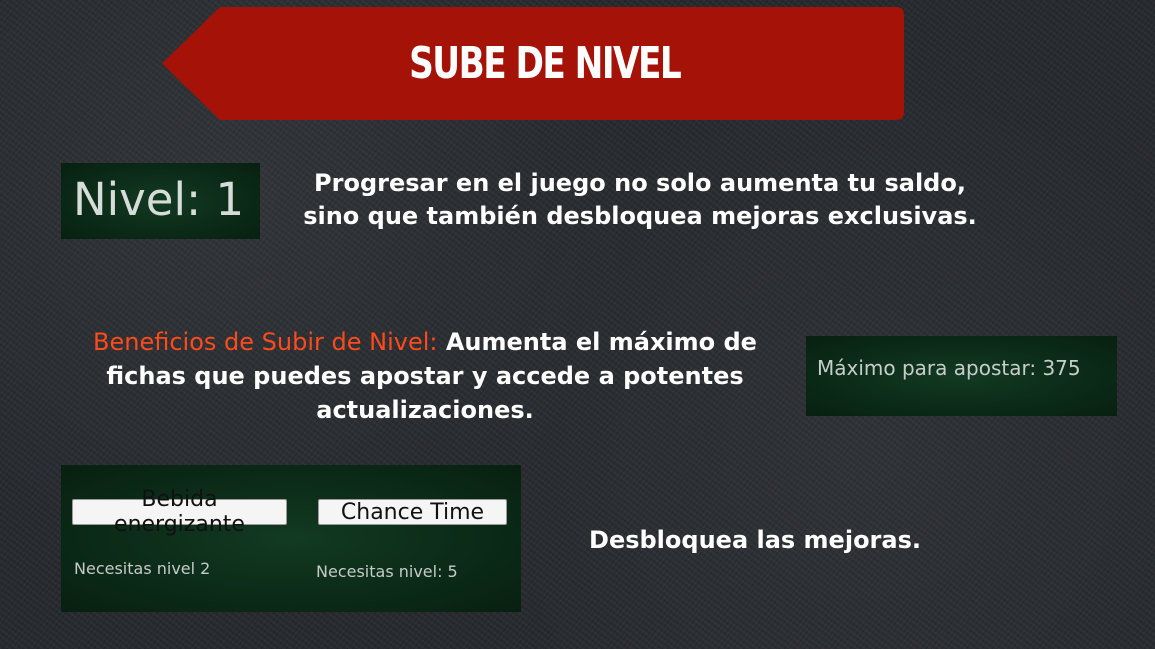 The image size is (1155, 649). Describe the element at coordinates (387, 571) in the screenshot. I see `chance-time-requirement: Necesitas nivel: 5` at that location.